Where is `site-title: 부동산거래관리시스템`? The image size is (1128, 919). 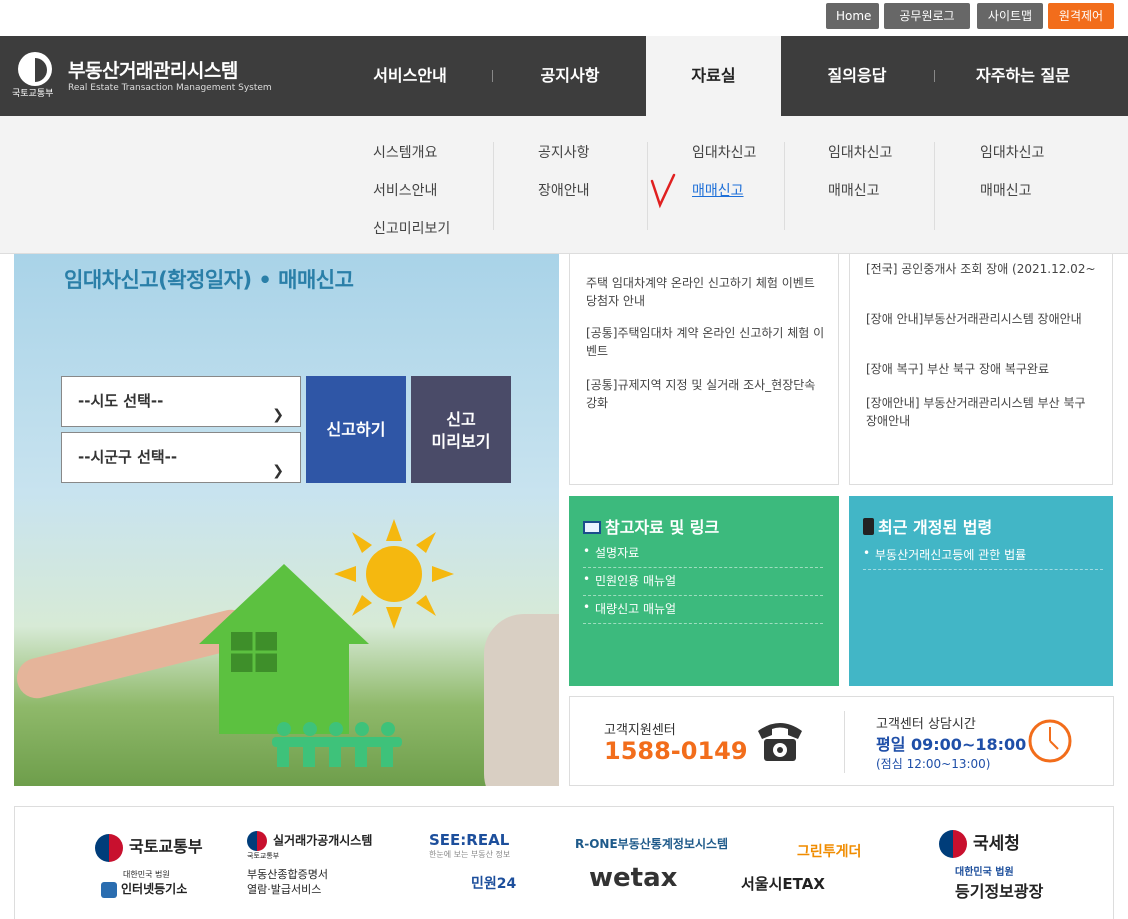 site-title: 부동산거래관리시스템 is located at coordinates (153, 69).